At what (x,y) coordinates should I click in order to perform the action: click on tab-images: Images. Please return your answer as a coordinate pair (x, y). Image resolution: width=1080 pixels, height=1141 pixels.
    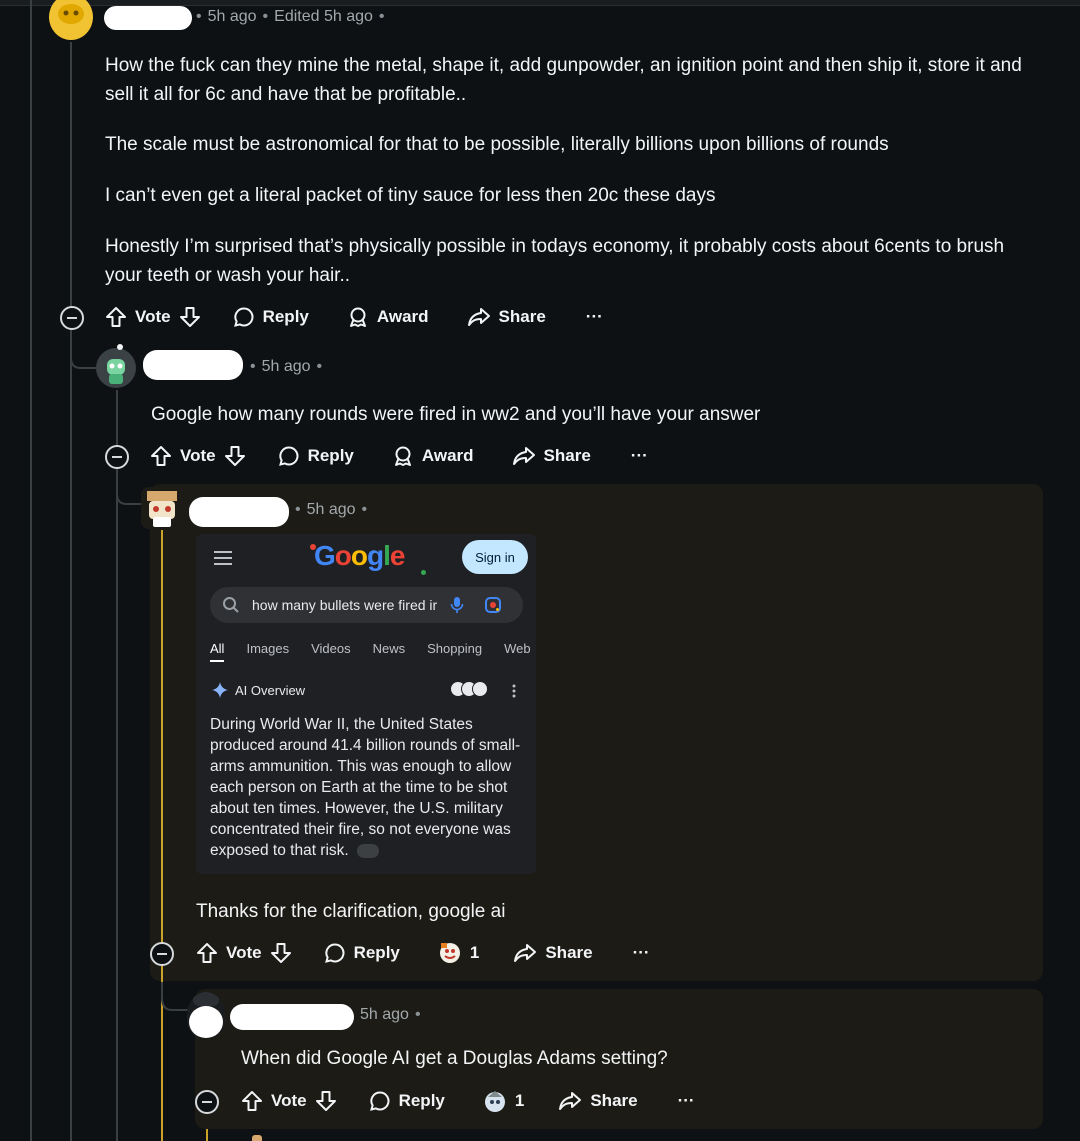
    Looking at the image, I should click on (267, 651).